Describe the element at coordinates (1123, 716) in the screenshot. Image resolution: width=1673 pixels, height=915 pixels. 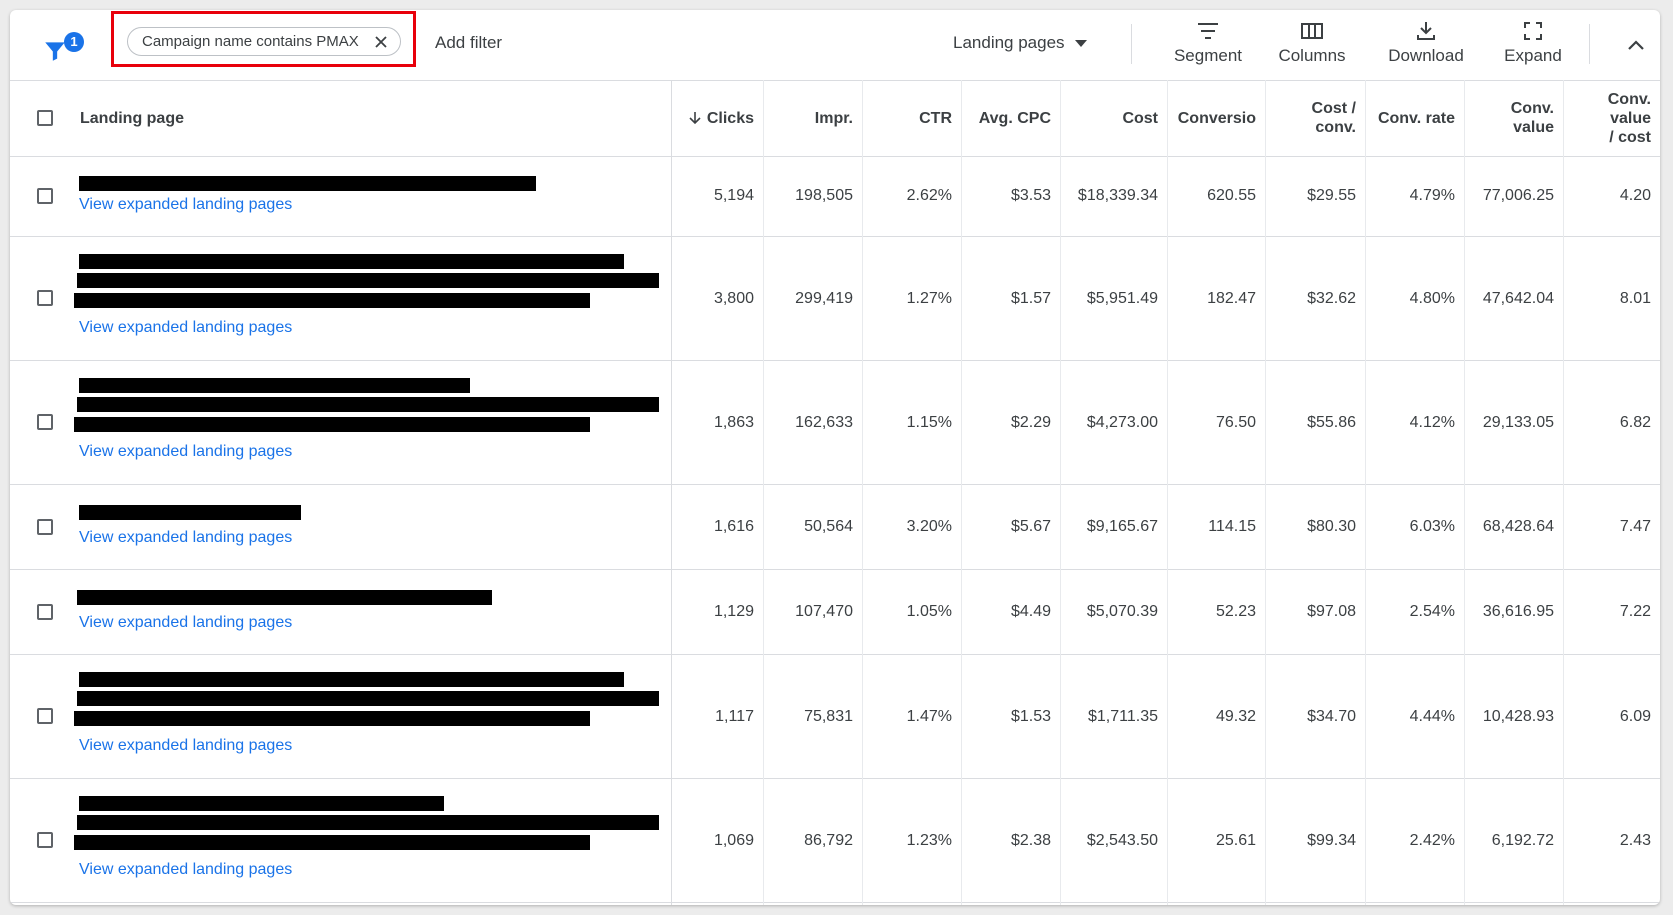
I see `cell-cost: $1,711.35` at that location.